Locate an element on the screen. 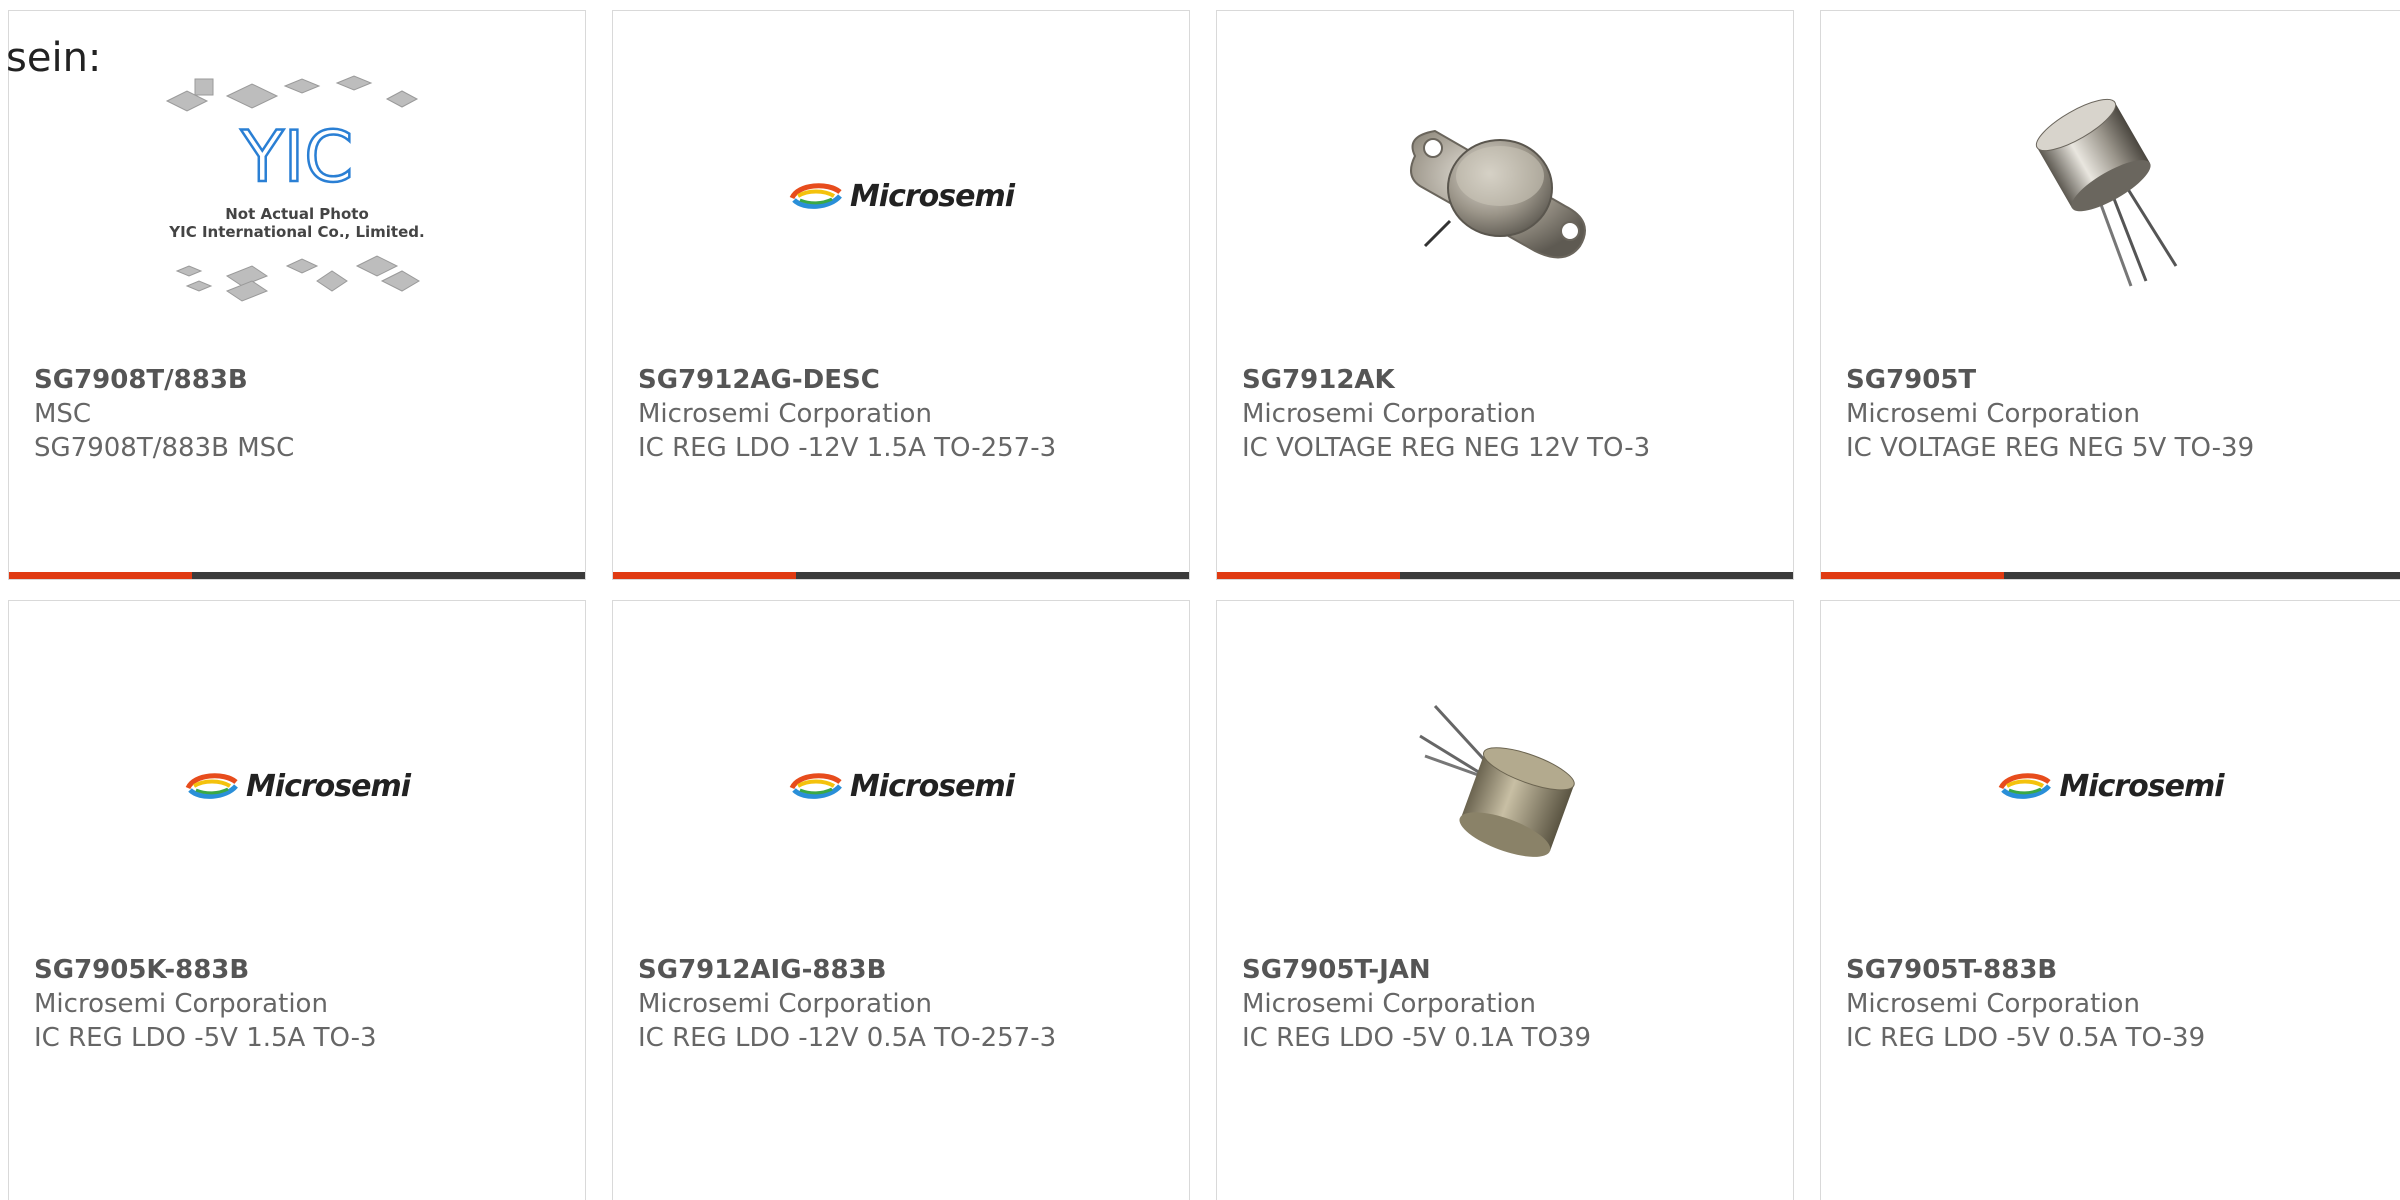 This screenshot has height=1200, width=2400. to39-package-gold-image is located at coordinates (1497, 780).